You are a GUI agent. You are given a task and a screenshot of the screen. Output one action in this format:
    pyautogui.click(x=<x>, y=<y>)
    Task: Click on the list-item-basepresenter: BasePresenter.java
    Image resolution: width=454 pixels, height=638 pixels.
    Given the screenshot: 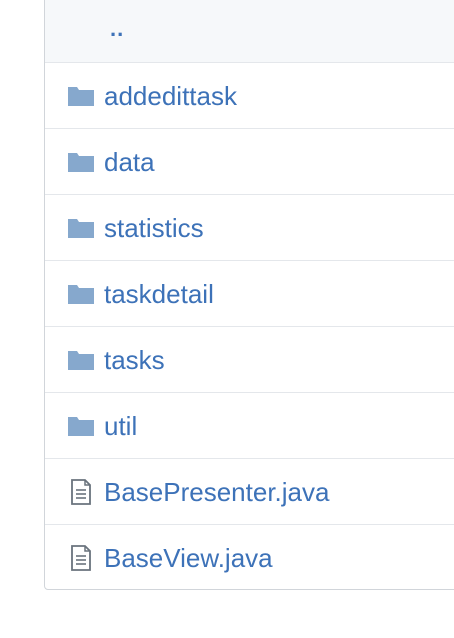 What is the action you would take?
    pyautogui.click(x=249, y=492)
    